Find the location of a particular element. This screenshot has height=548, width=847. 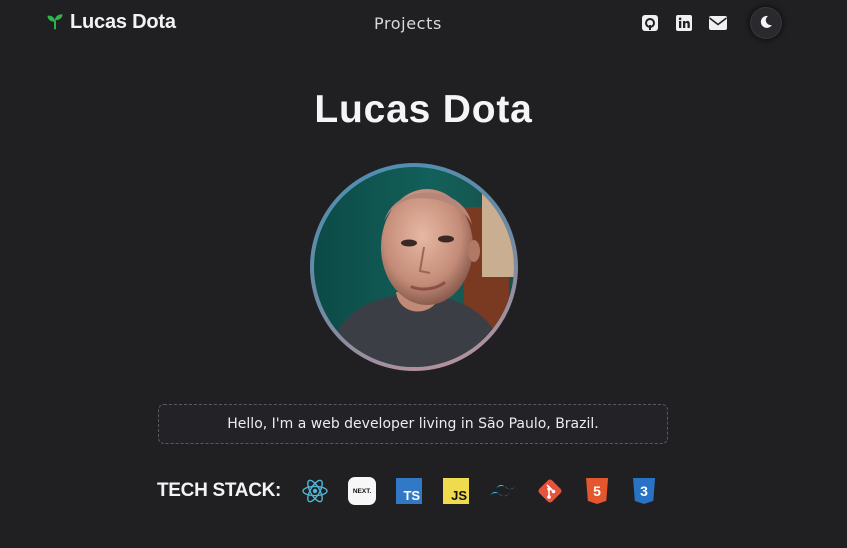

javascript-icon: JS is located at coordinates (456, 491).